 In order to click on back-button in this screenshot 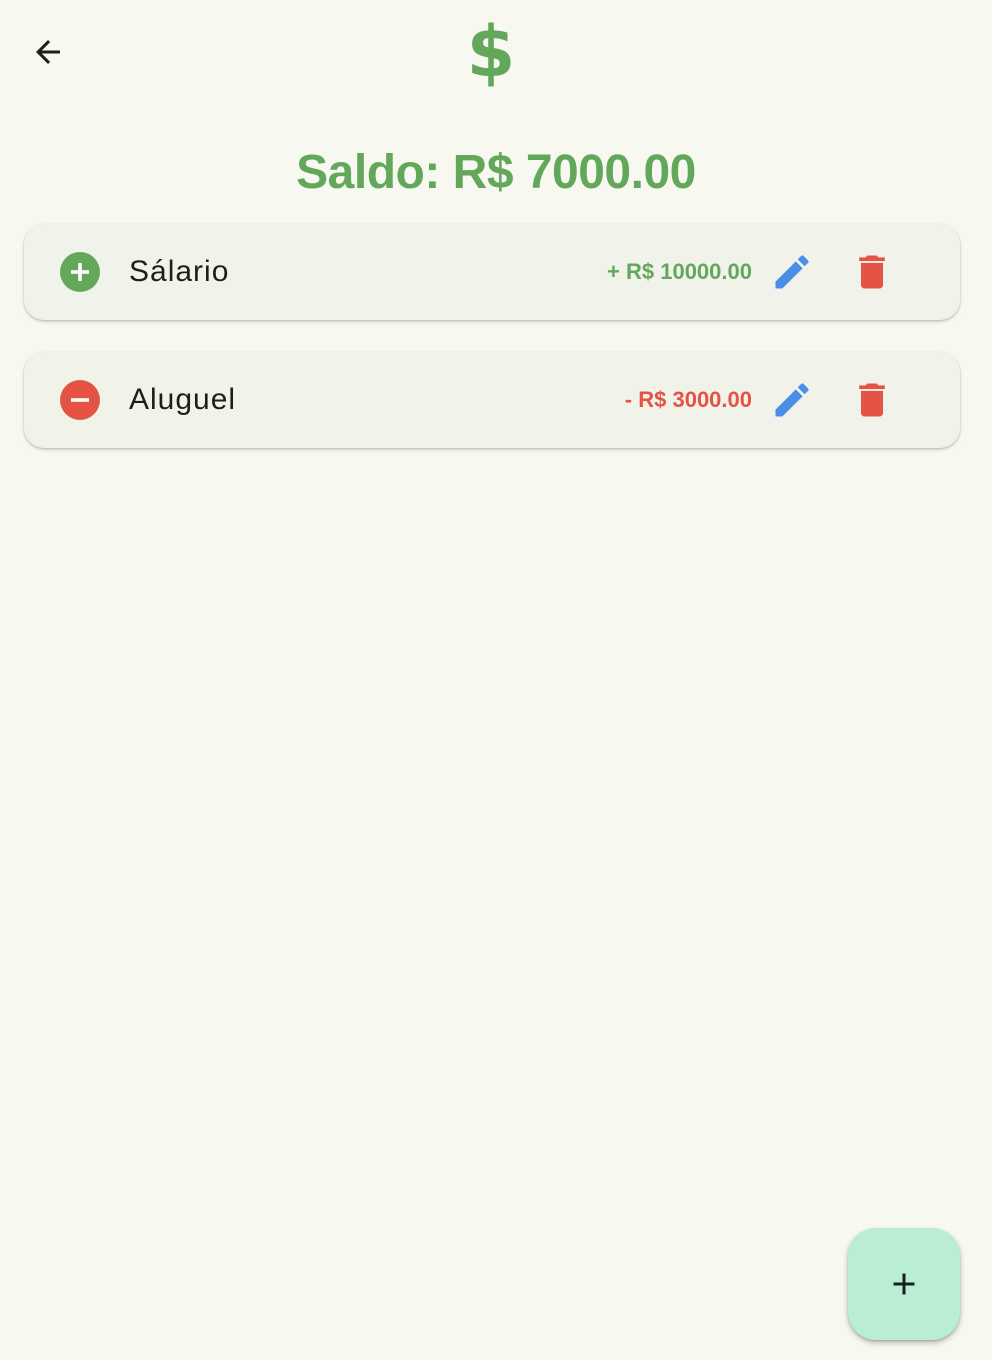, I will do `click(48, 52)`.